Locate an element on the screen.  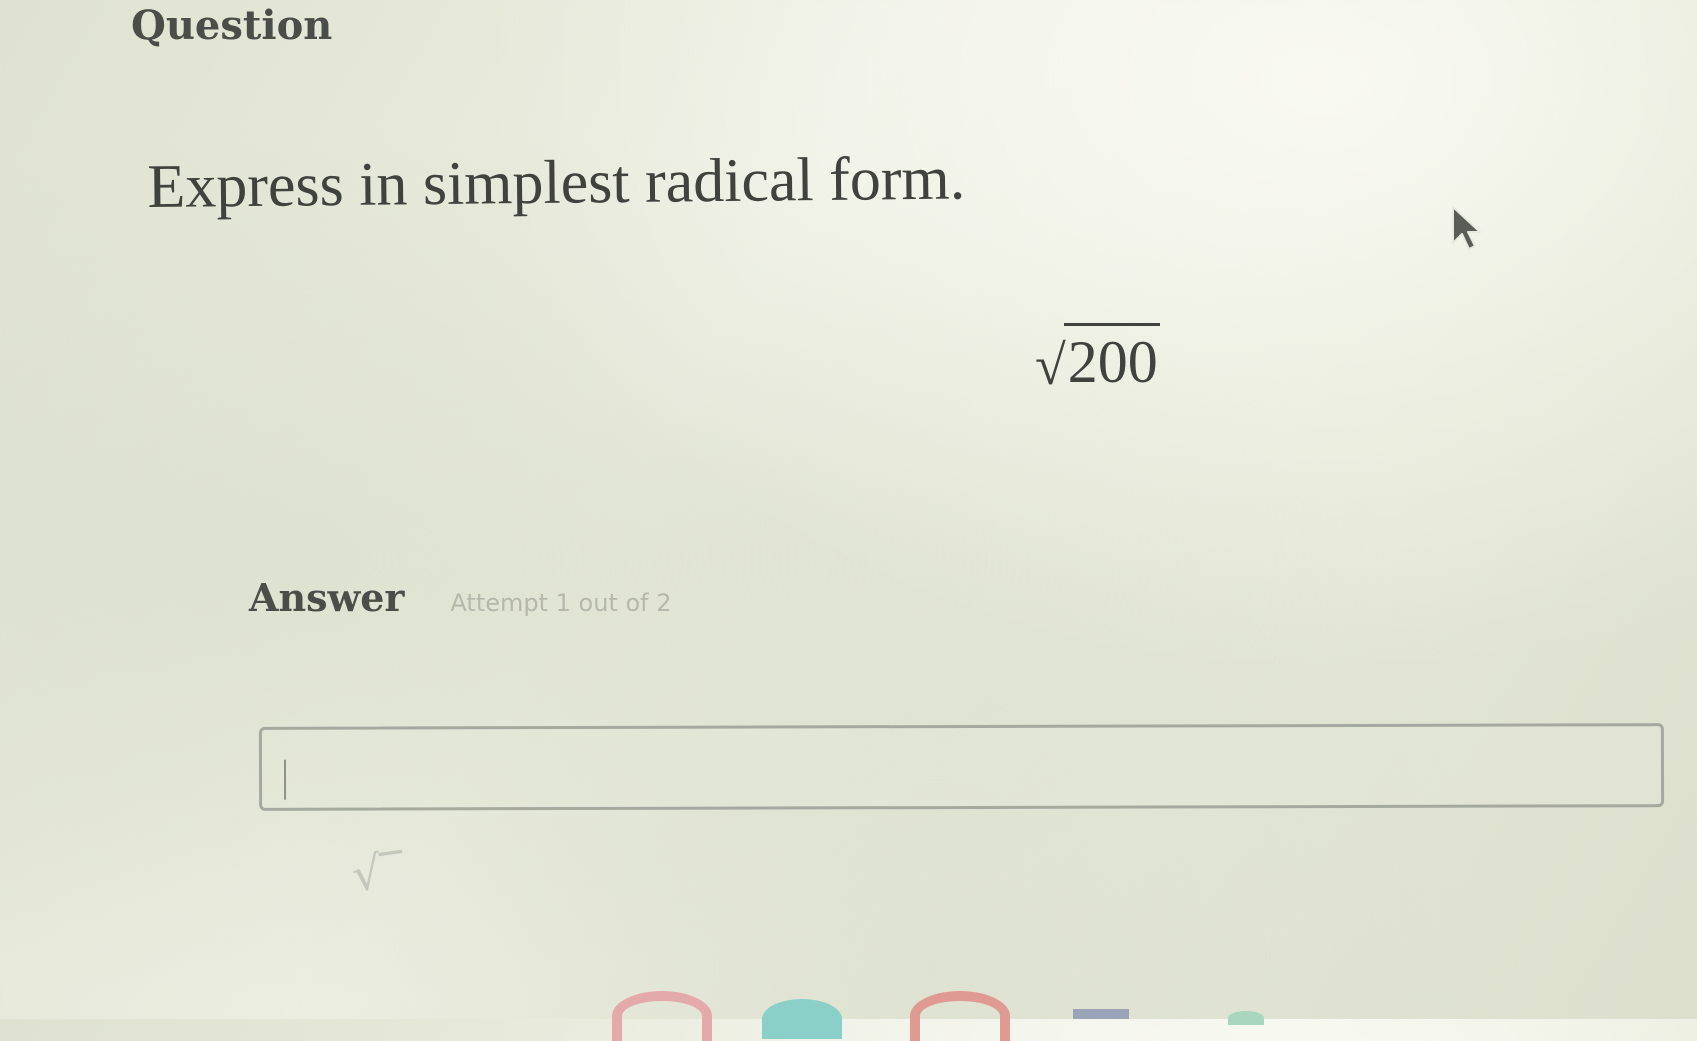
attempt-counter: Attempt 1 out of 2 is located at coordinates (561, 603).